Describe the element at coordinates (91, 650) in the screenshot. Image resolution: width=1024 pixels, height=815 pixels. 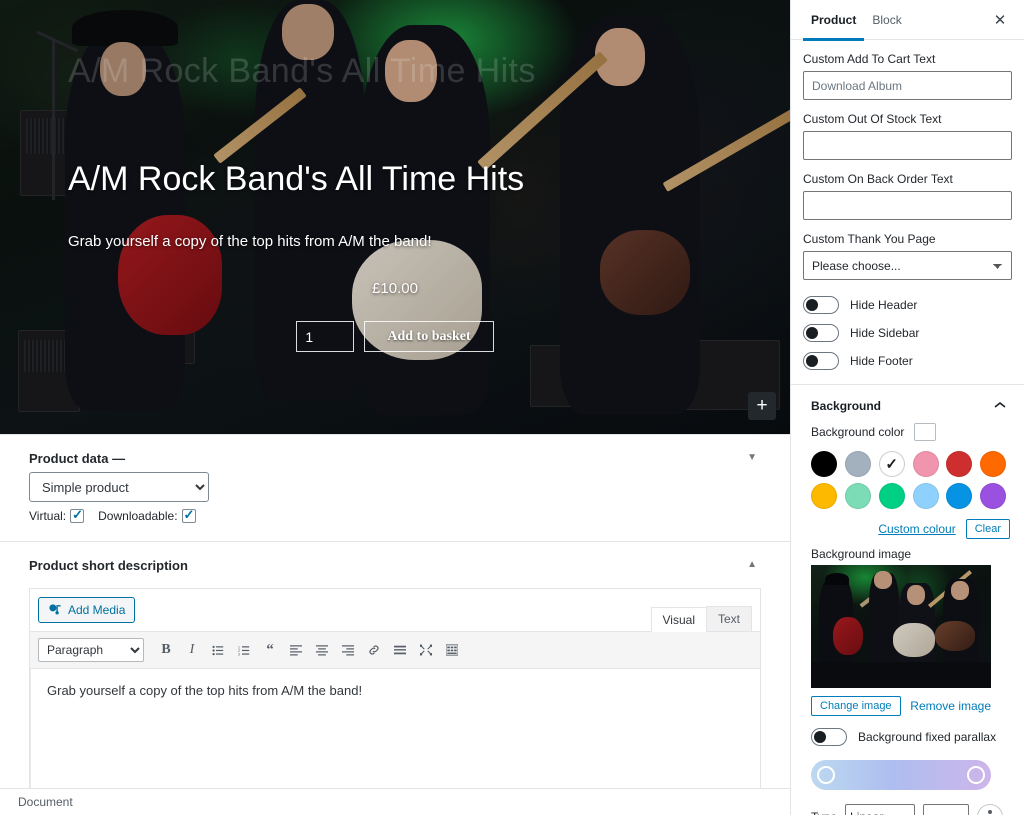
I see `paragraph-format-select: Paragraph` at that location.